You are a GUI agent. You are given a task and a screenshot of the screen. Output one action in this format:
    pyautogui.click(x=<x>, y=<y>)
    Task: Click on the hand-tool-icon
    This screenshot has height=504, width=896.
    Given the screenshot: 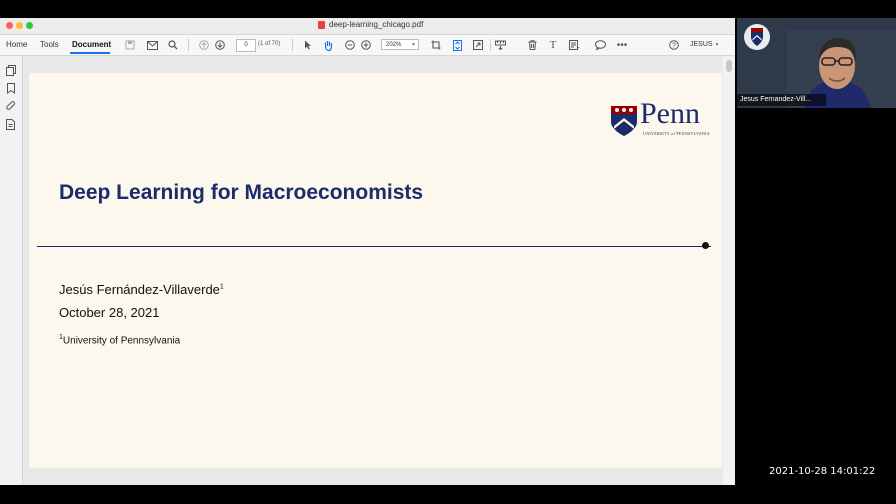 What is the action you would take?
    pyautogui.click(x=328, y=45)
    